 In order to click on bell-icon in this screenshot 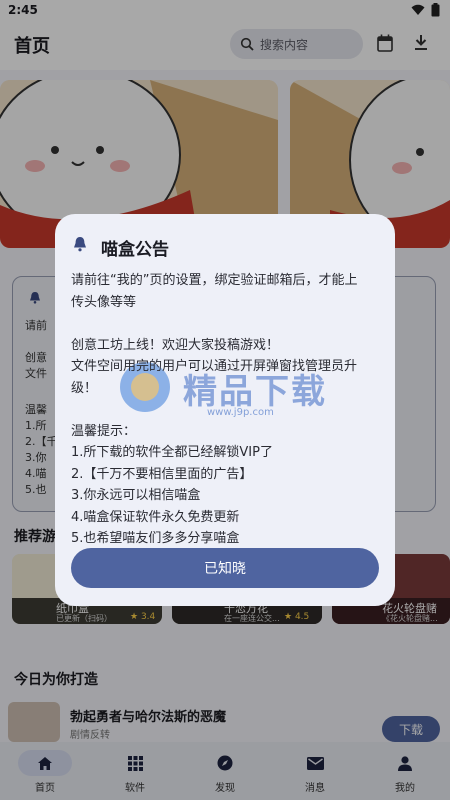, I will do `click(80, 244)`.